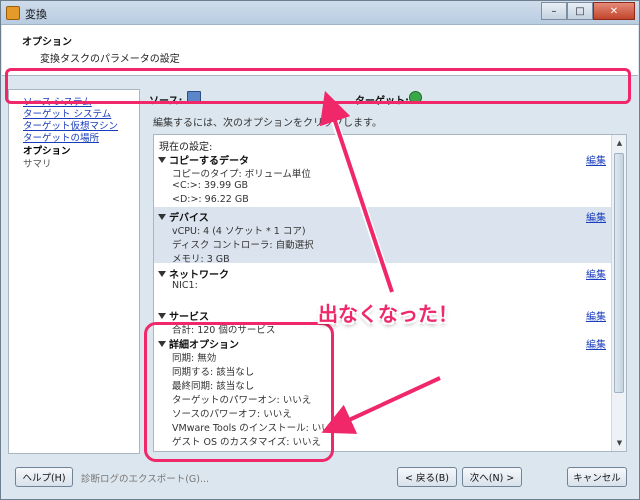 The height and width of the screenshot is (500, 640). I want to click on annotation-callout: 出なくなった！, so click(388, 314).